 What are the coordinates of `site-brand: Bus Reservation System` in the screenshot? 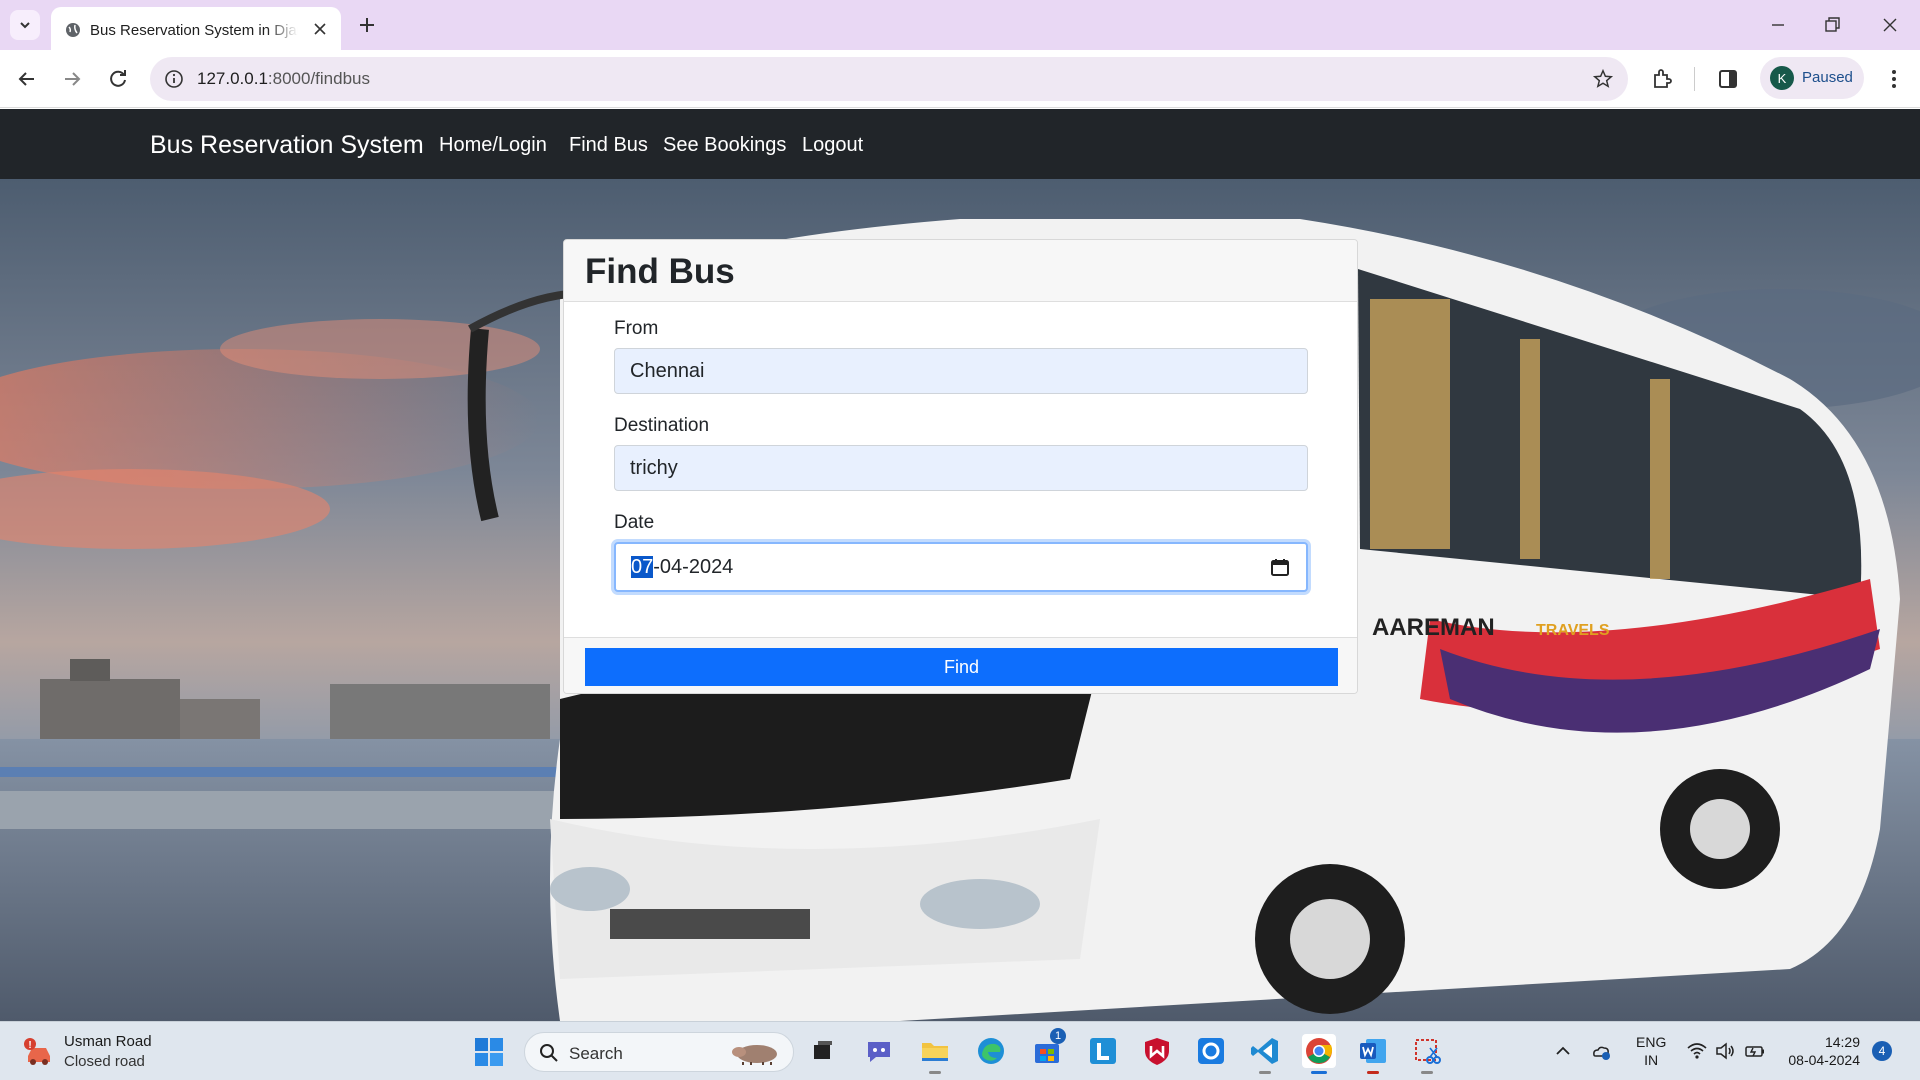 It's located at (287, 145).